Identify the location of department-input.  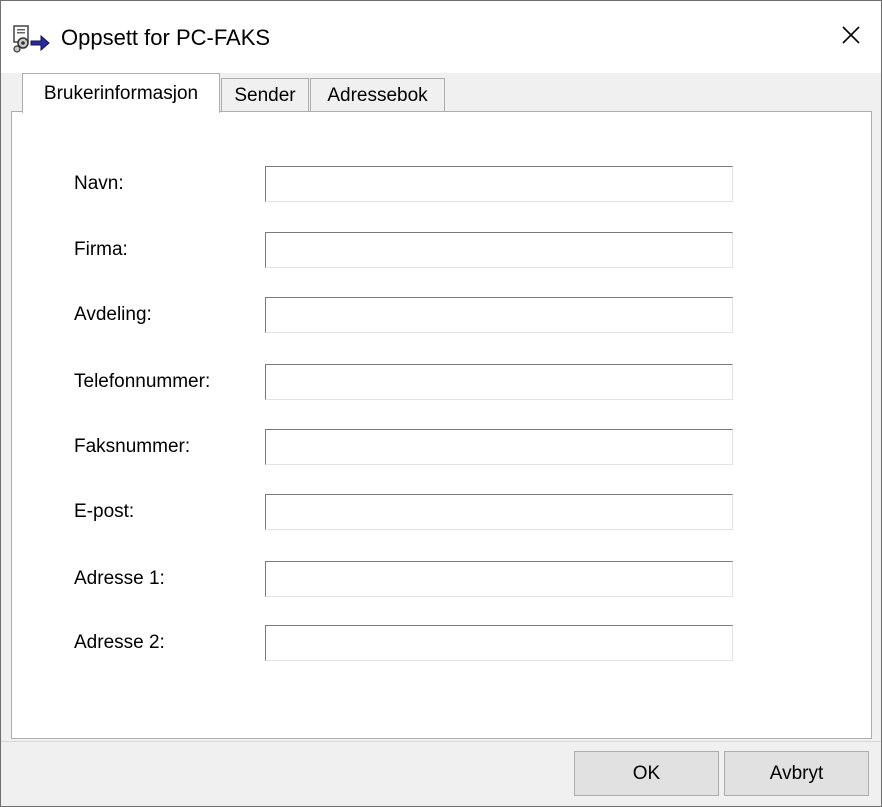
(499, 315).